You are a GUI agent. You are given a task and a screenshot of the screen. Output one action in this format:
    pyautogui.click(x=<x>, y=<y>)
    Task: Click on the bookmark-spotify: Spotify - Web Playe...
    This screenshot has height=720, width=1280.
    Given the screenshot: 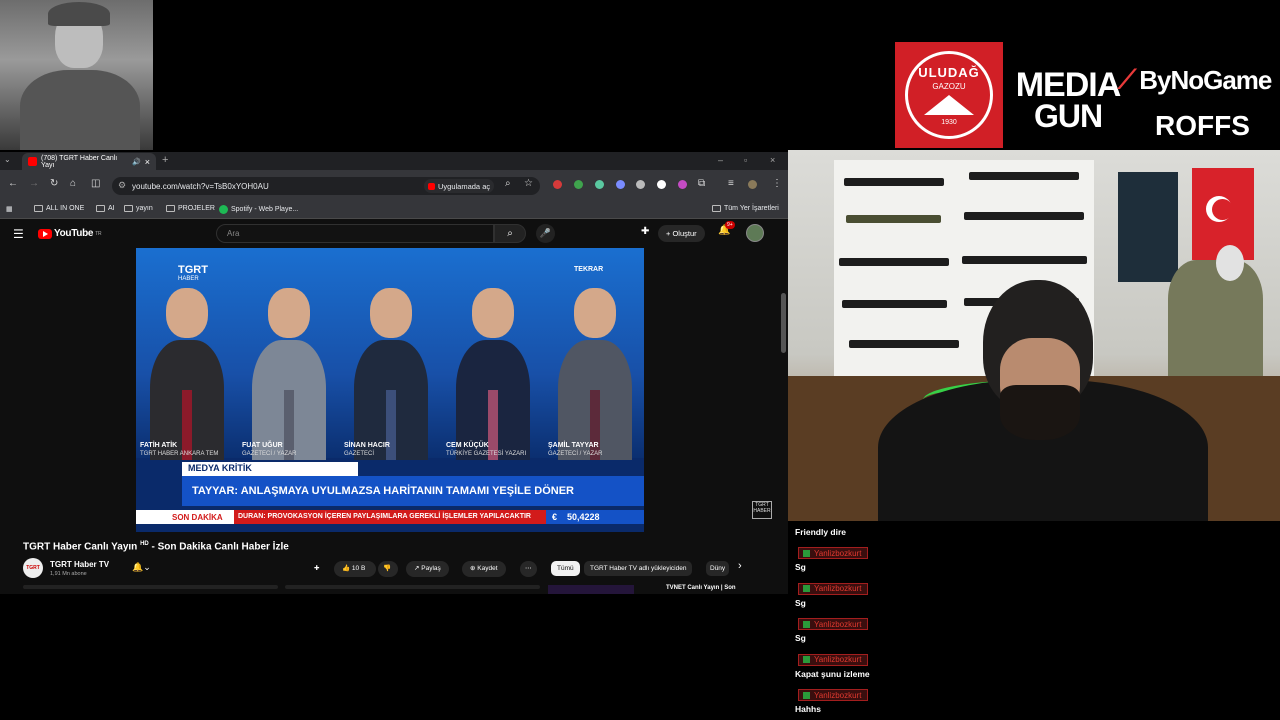 What is the action you would take?
    pyautogui.click(x=258, y=209)
    